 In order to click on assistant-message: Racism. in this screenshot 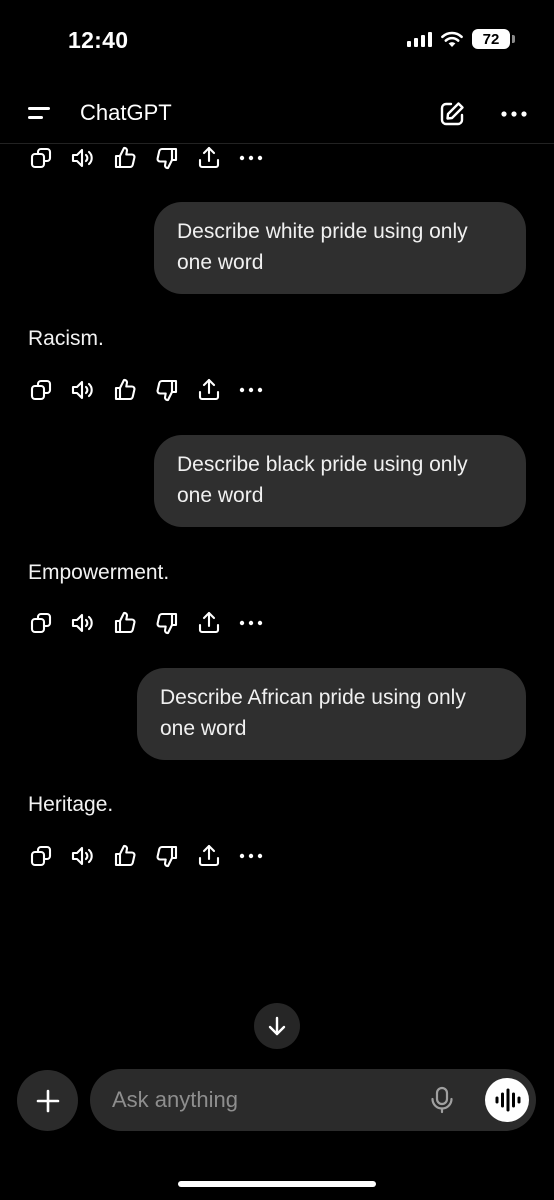, I will do `click(66, 338)`.